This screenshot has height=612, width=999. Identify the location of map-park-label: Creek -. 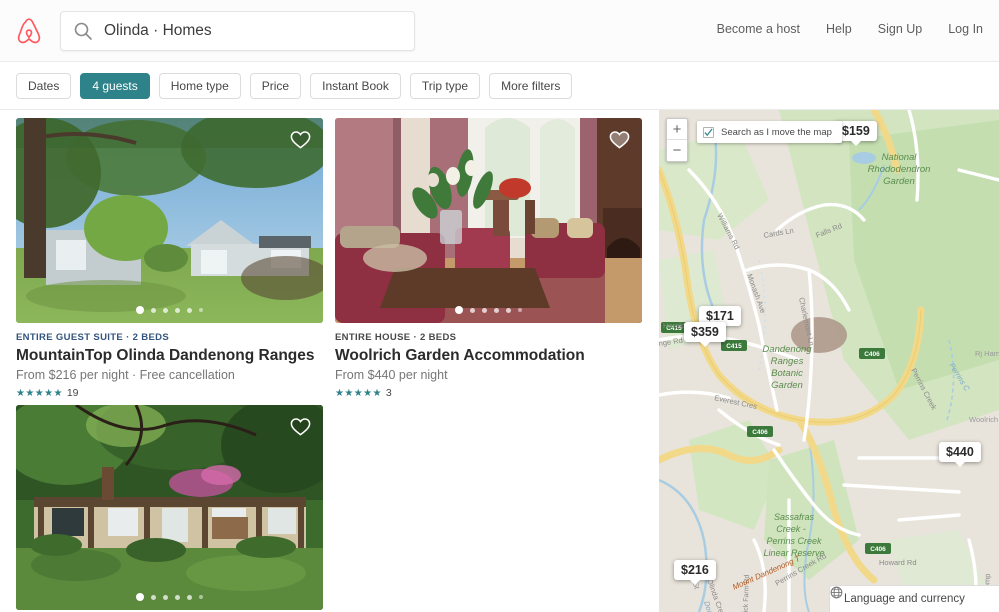
(791, 529).